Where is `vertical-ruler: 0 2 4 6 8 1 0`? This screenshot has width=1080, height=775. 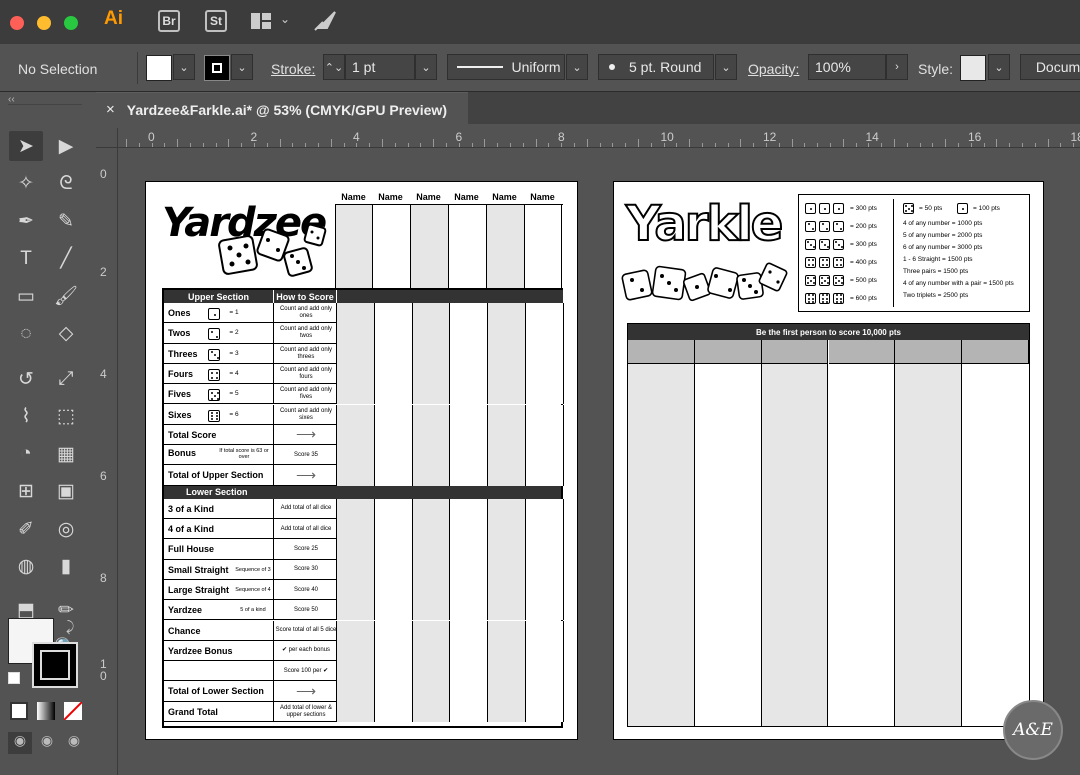
vertical-ruler: 0 2 4 6 8 1 0 is located at coordinates (107, 461).